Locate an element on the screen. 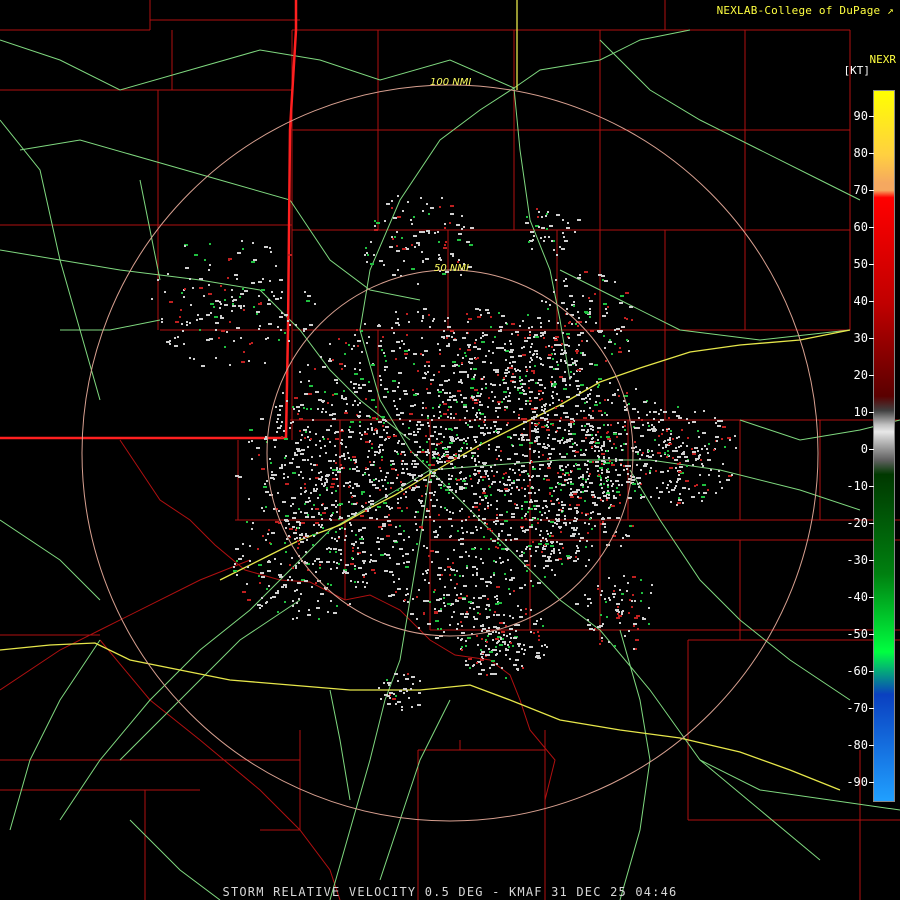  credit-line: NEXLAB-College of DuPage ↗ is located at coordinates (805, 10).